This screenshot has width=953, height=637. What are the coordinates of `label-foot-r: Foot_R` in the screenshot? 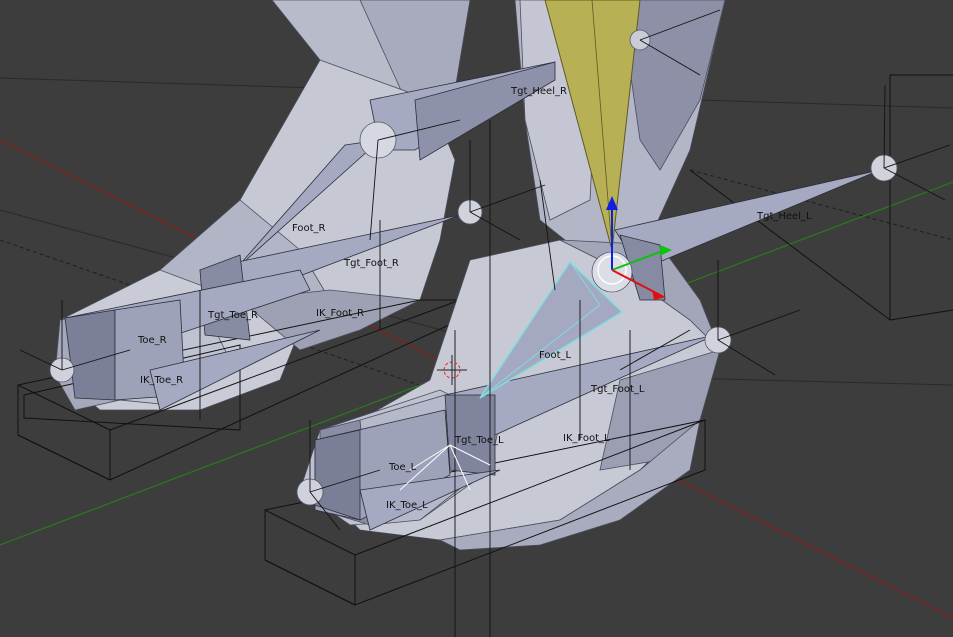 It's located at (309, 228).